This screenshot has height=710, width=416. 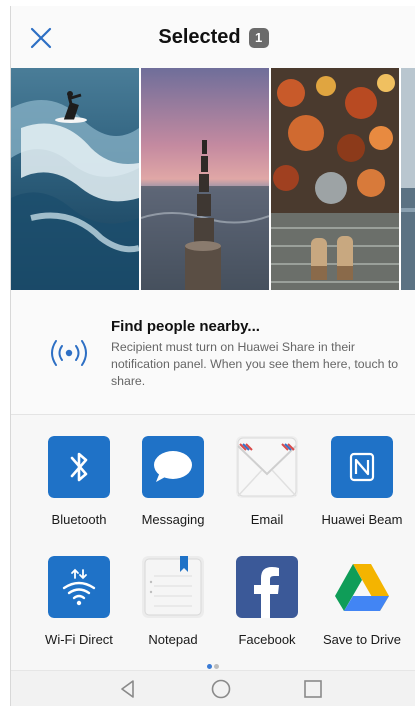 I want to click on home-circle-icon, so click(x=221, y=689).